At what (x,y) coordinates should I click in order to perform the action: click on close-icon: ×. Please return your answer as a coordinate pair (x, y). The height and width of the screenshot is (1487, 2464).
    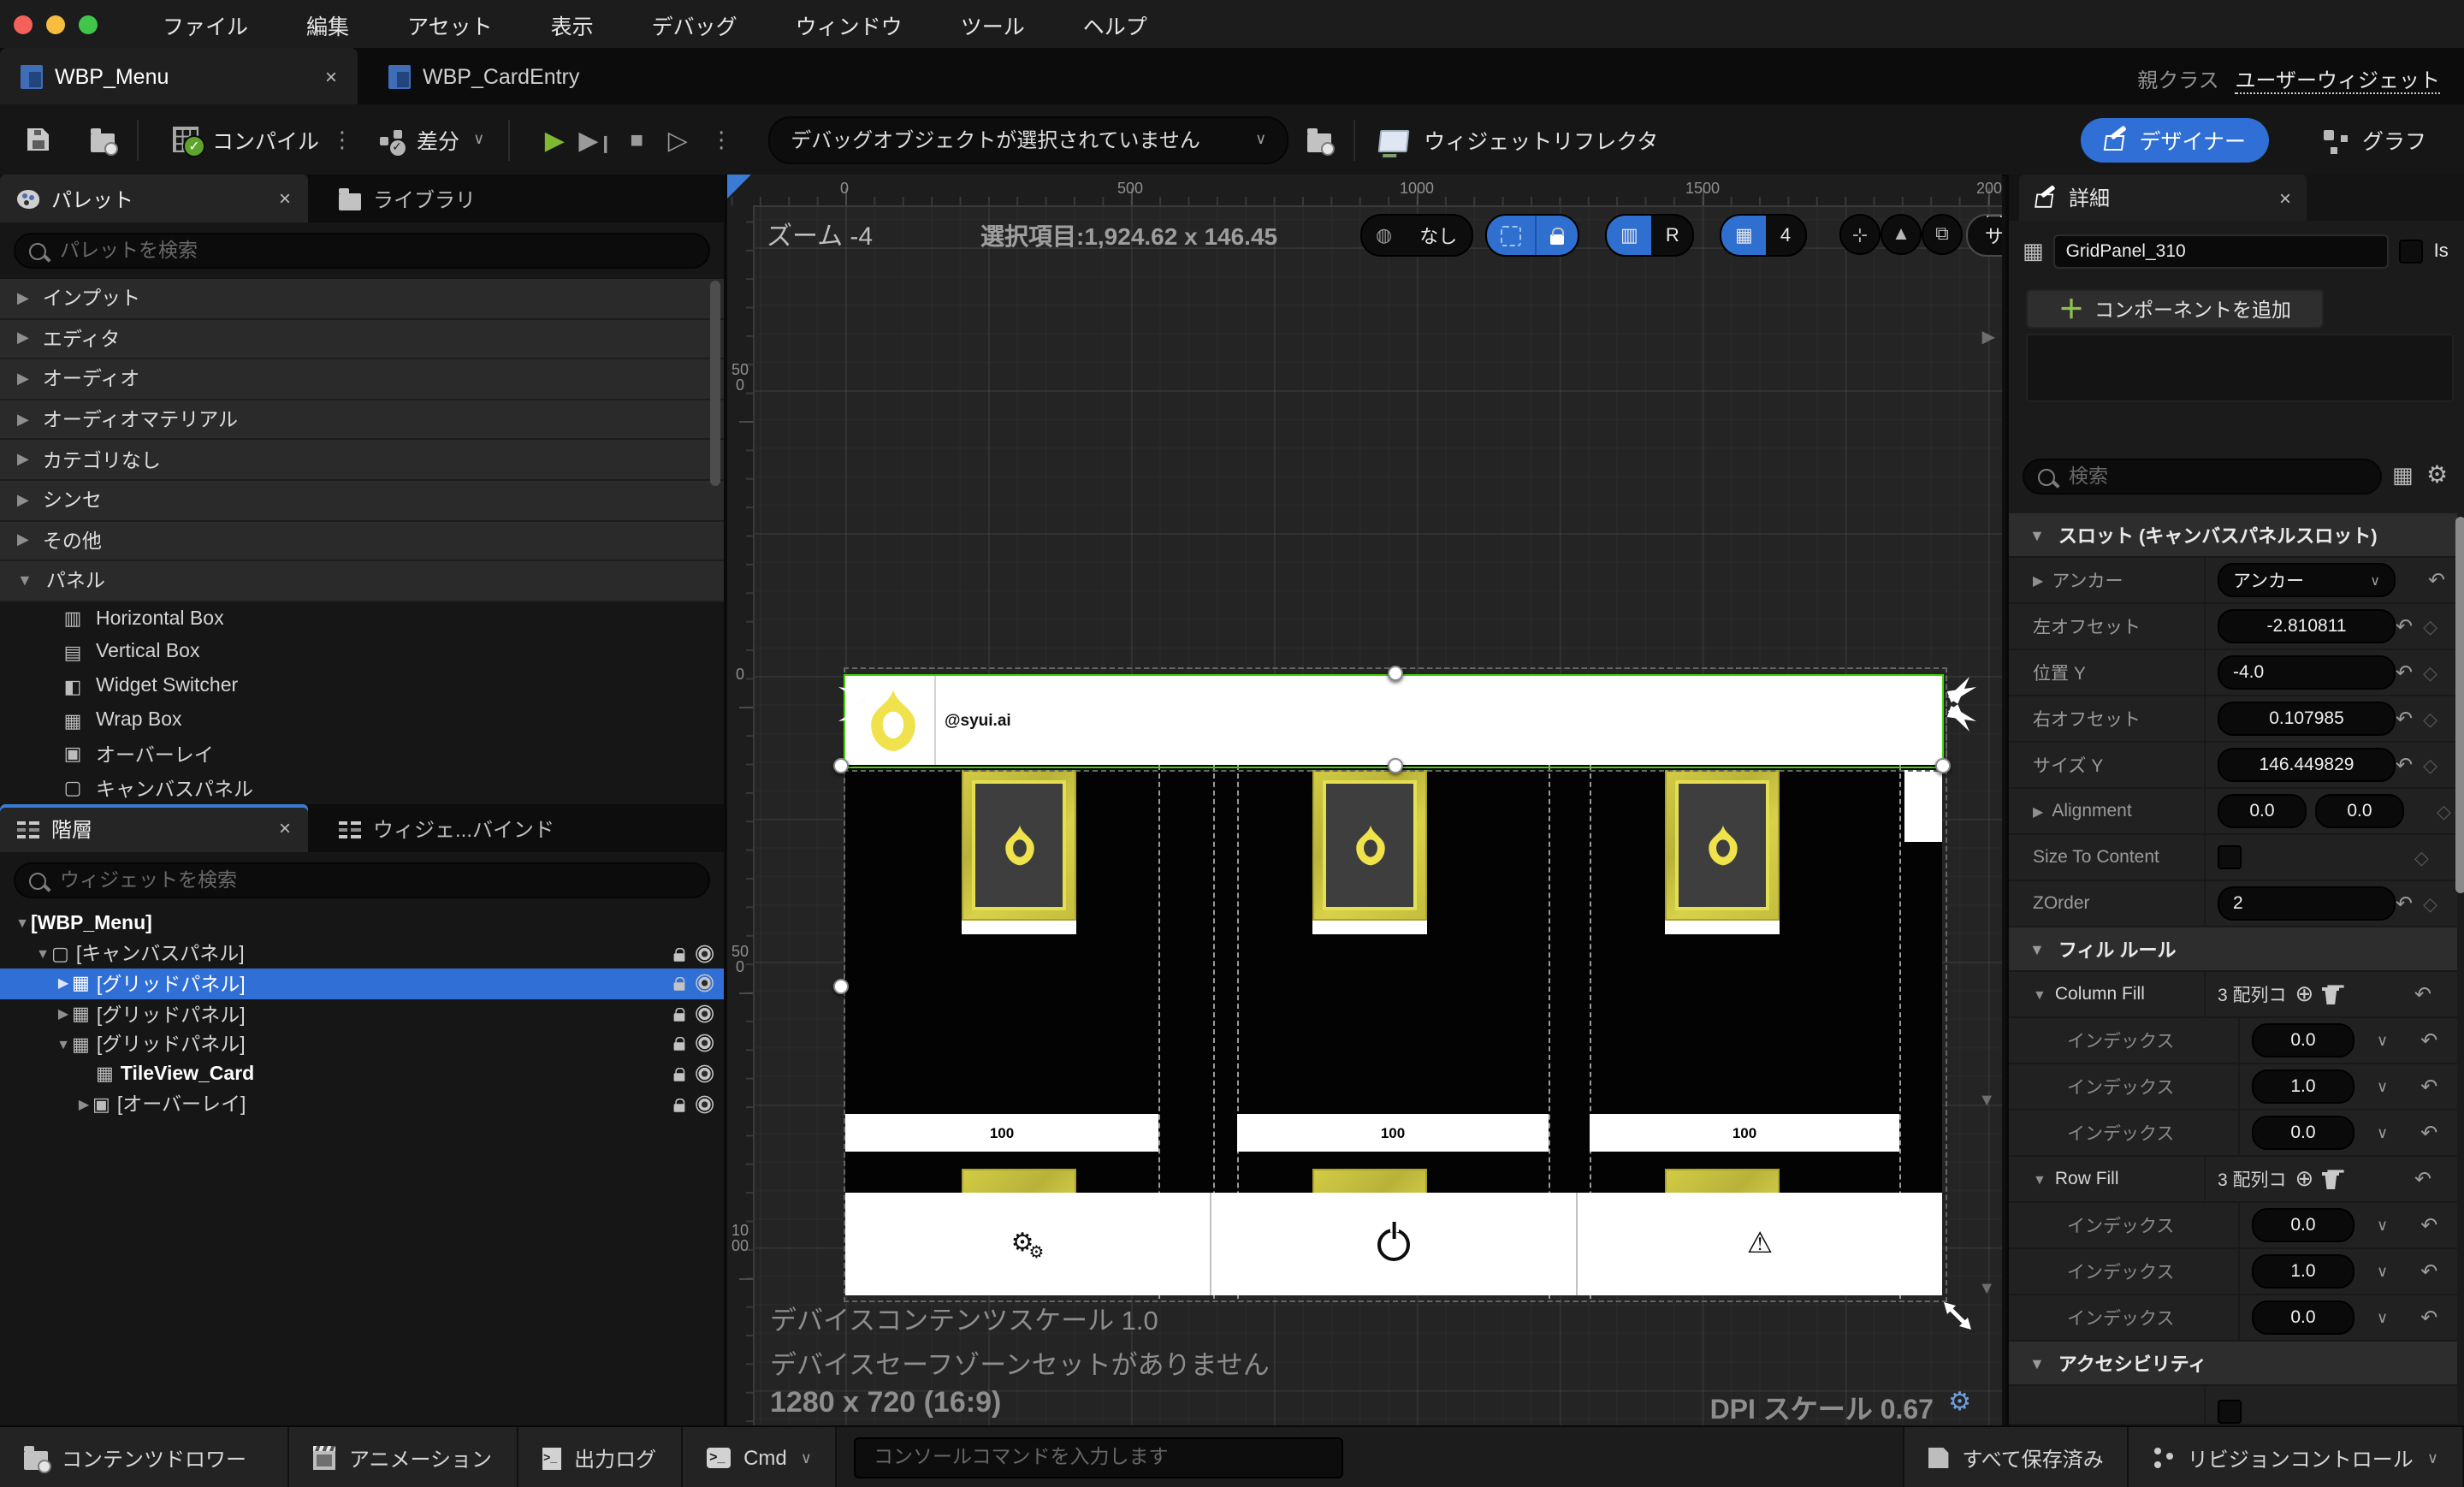
    Looking at the image, I should click on (285, 828).